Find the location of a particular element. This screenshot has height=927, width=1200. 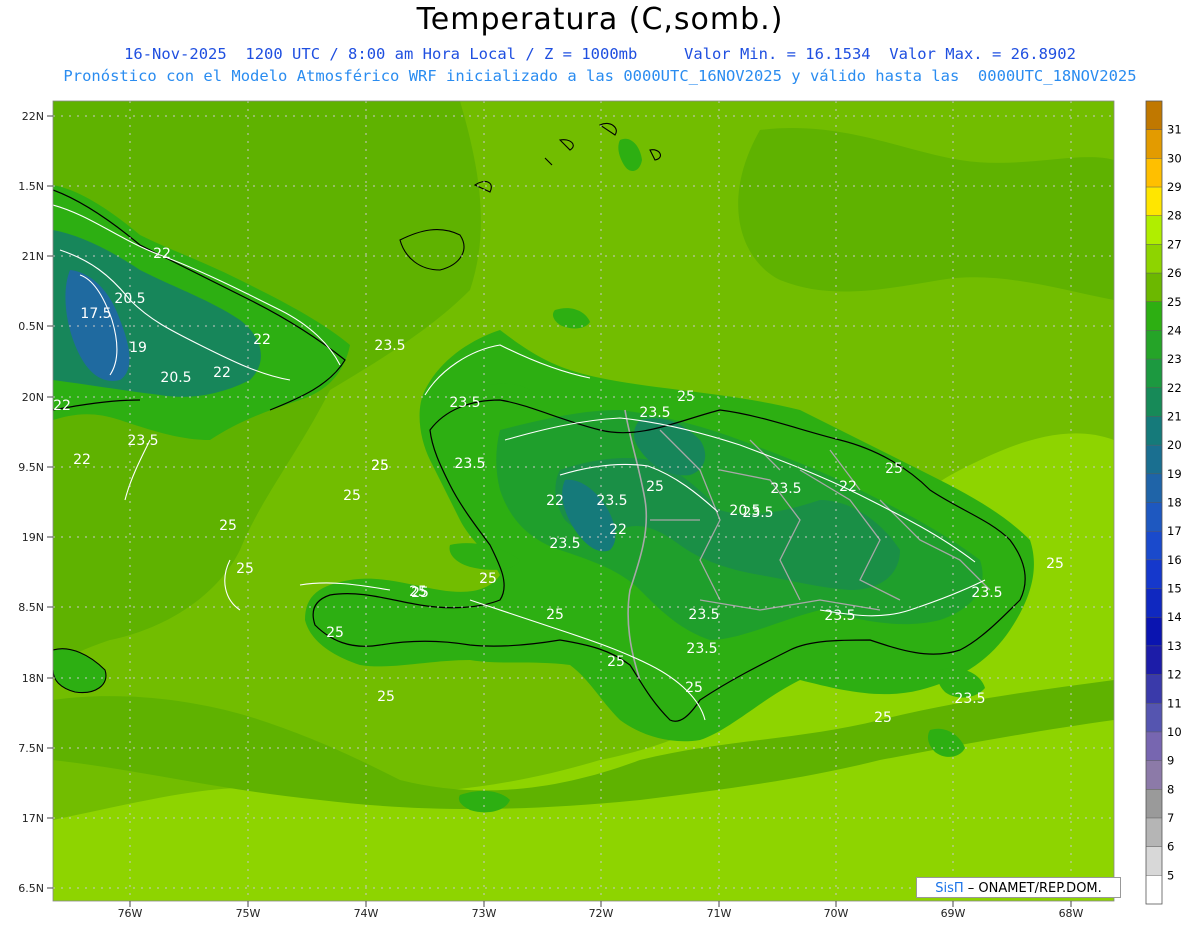

latitude-label: 0.5N is located at coordinates (31, 326).